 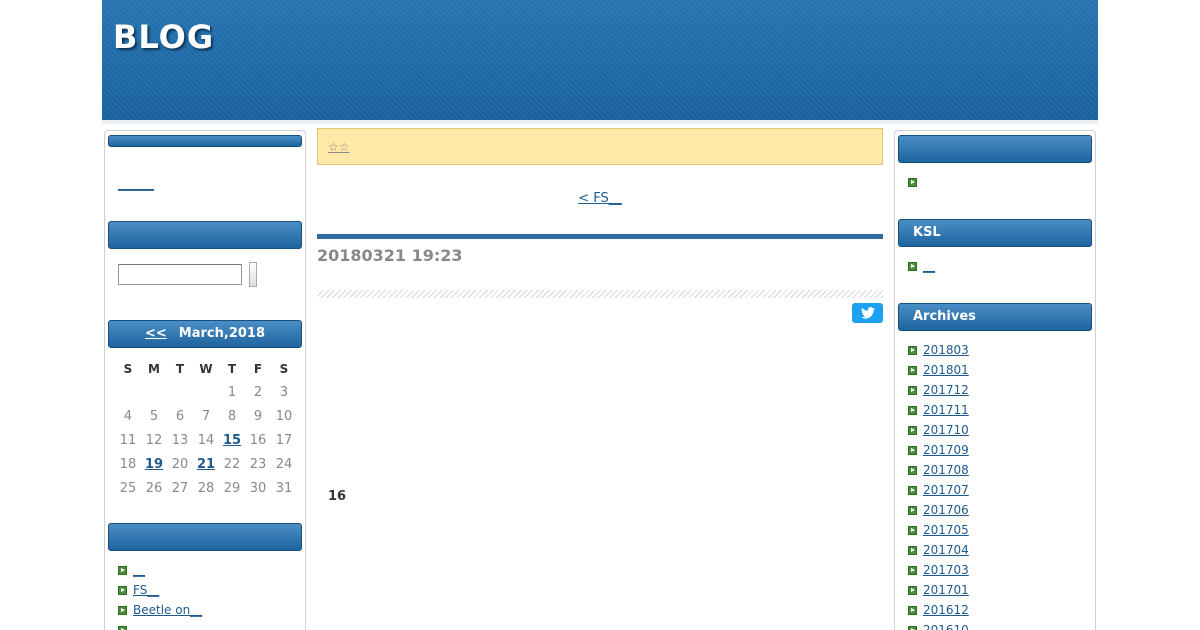 I want to click on calendar-day: 16, so click(x=258, y=440).